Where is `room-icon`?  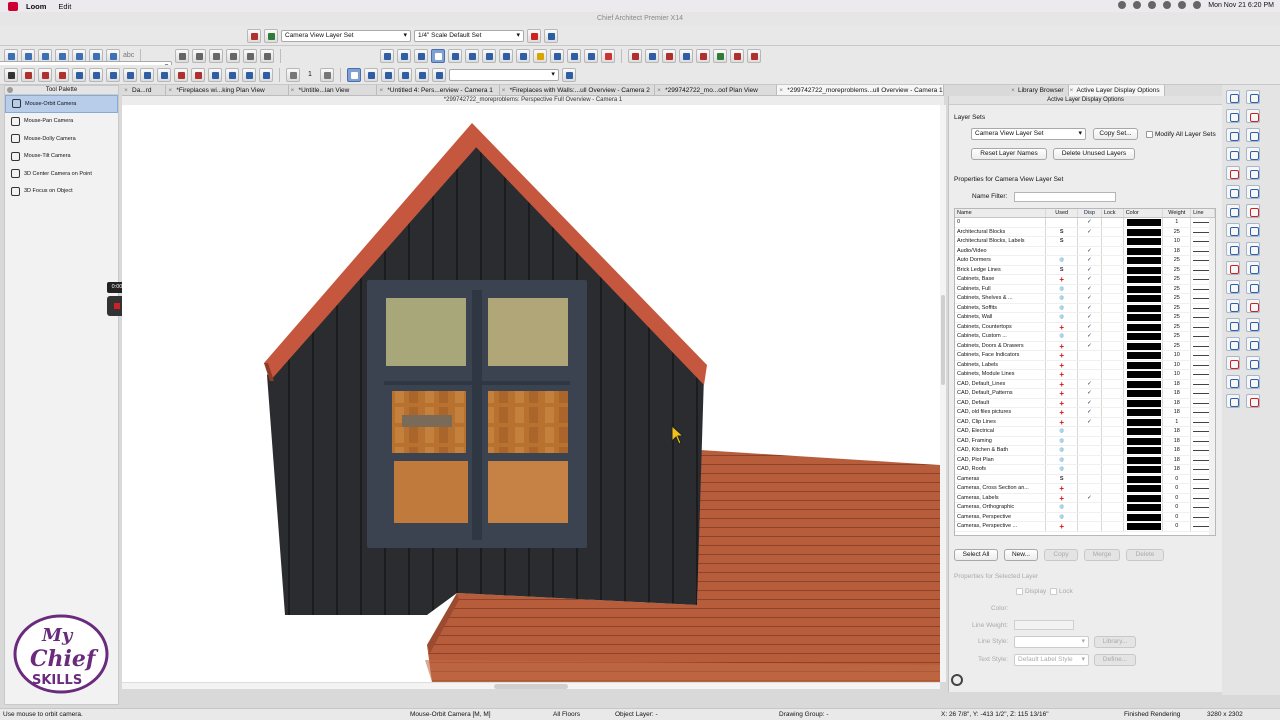 room-icon is located at coordinates (62, 74).